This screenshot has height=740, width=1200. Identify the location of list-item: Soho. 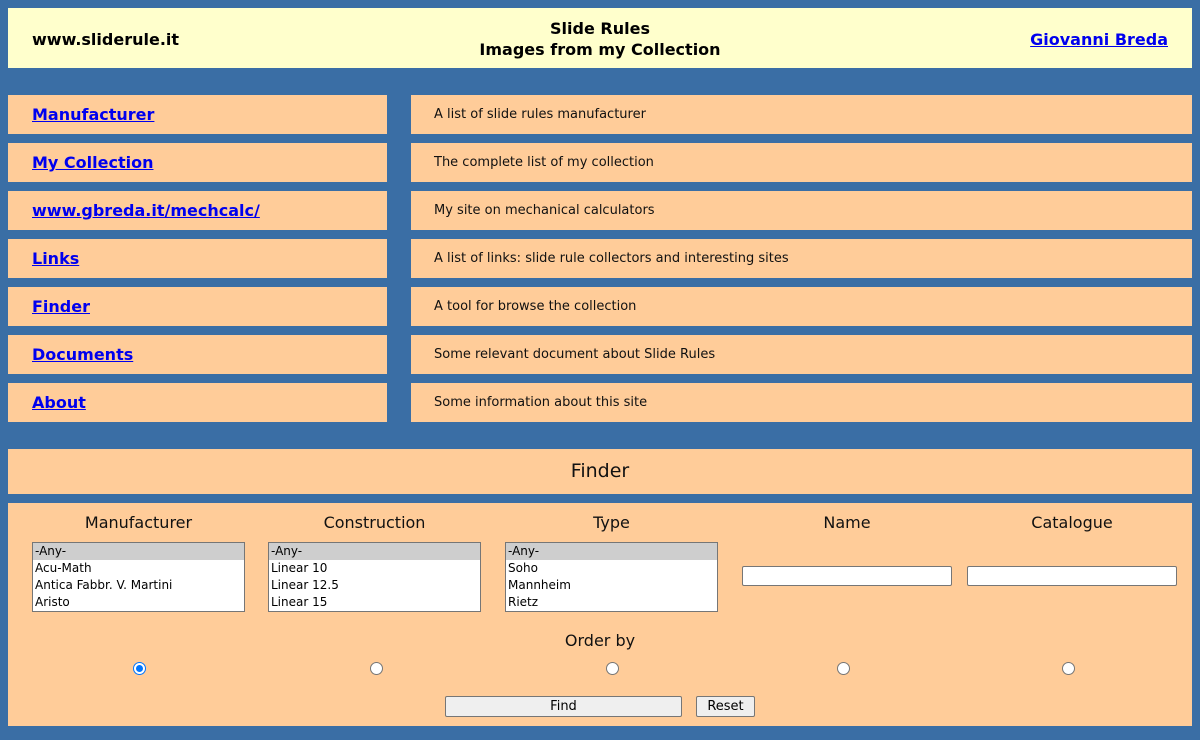
(611, 568).